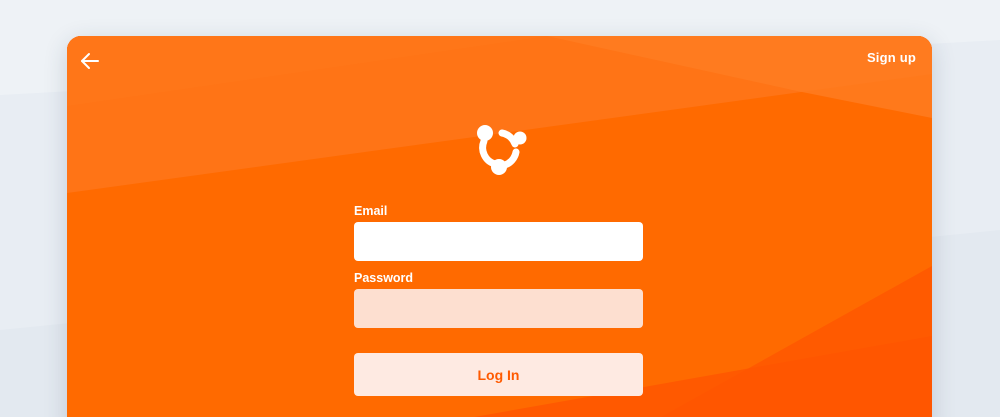 The height and width of the screenshot is (417, 1000). I want to click on email-field, so click(498, 241).